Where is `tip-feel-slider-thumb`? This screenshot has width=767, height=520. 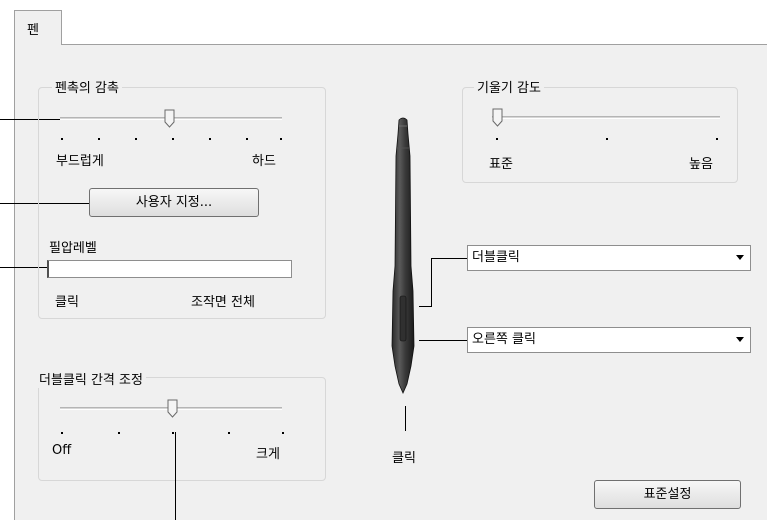
tip-feel-slider-thumb is located at coordinates (169, 118).